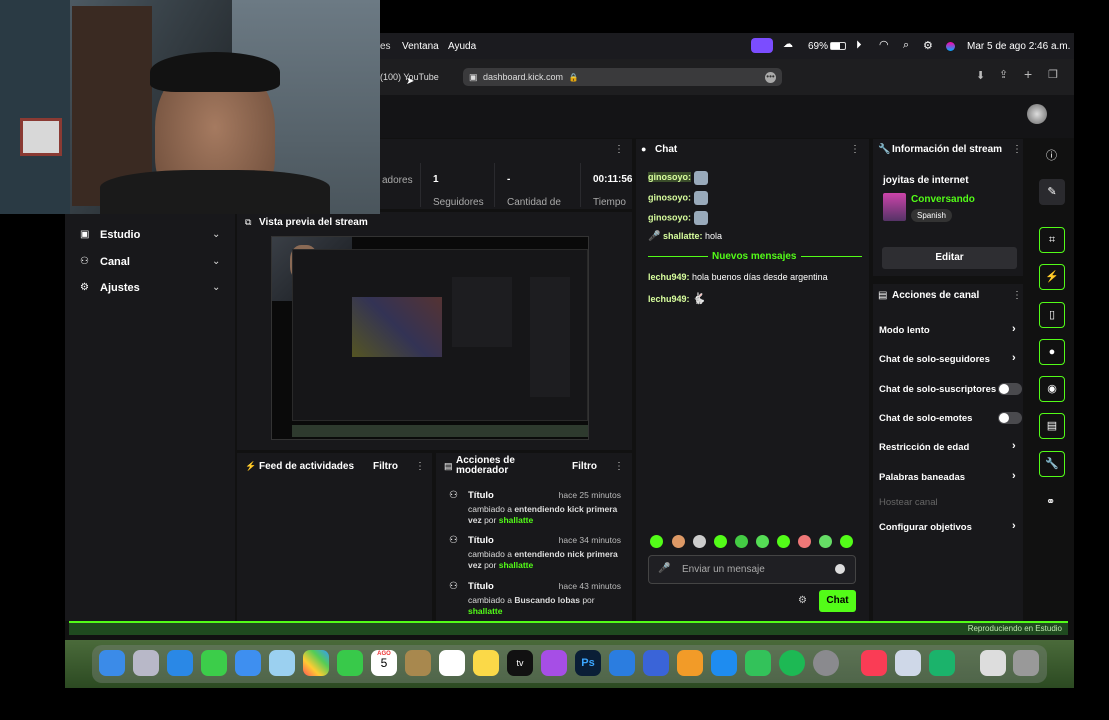  I want to click on play-icon: ⏵, so click(859, 45).